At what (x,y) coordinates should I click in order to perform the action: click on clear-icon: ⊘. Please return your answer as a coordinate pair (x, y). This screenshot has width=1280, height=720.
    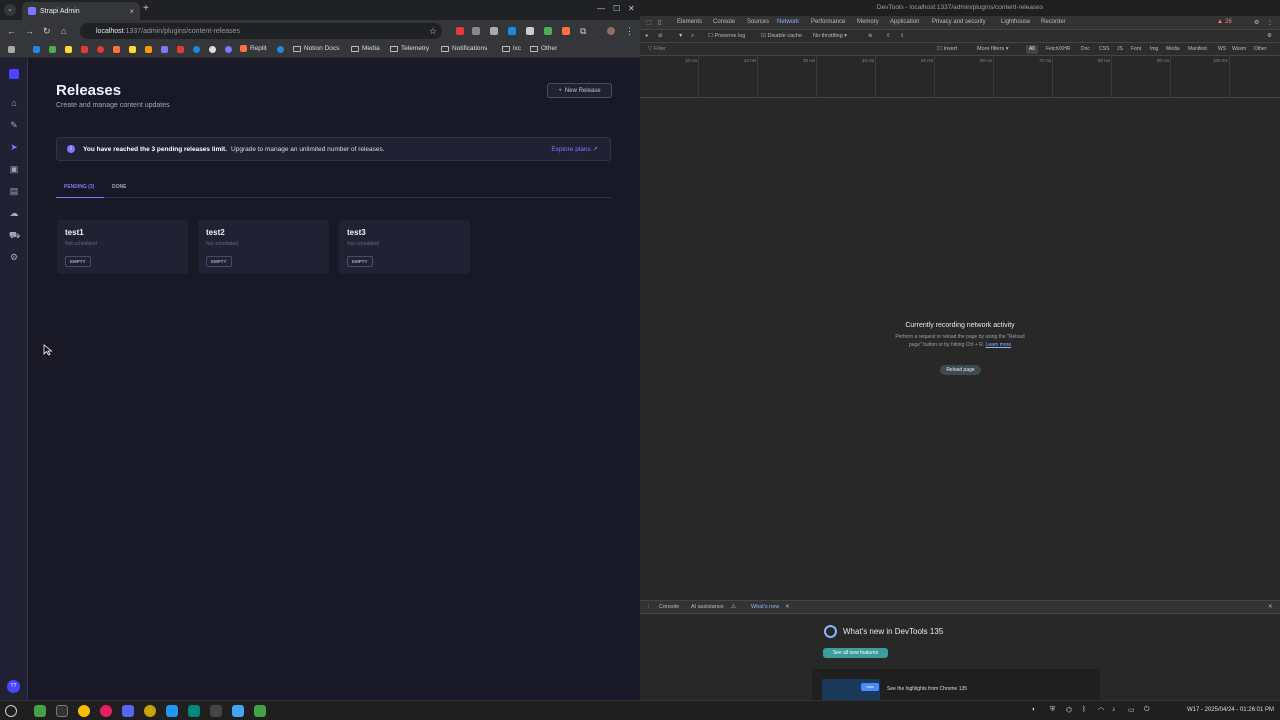
    Looking at the image, I should click on (660, 36).